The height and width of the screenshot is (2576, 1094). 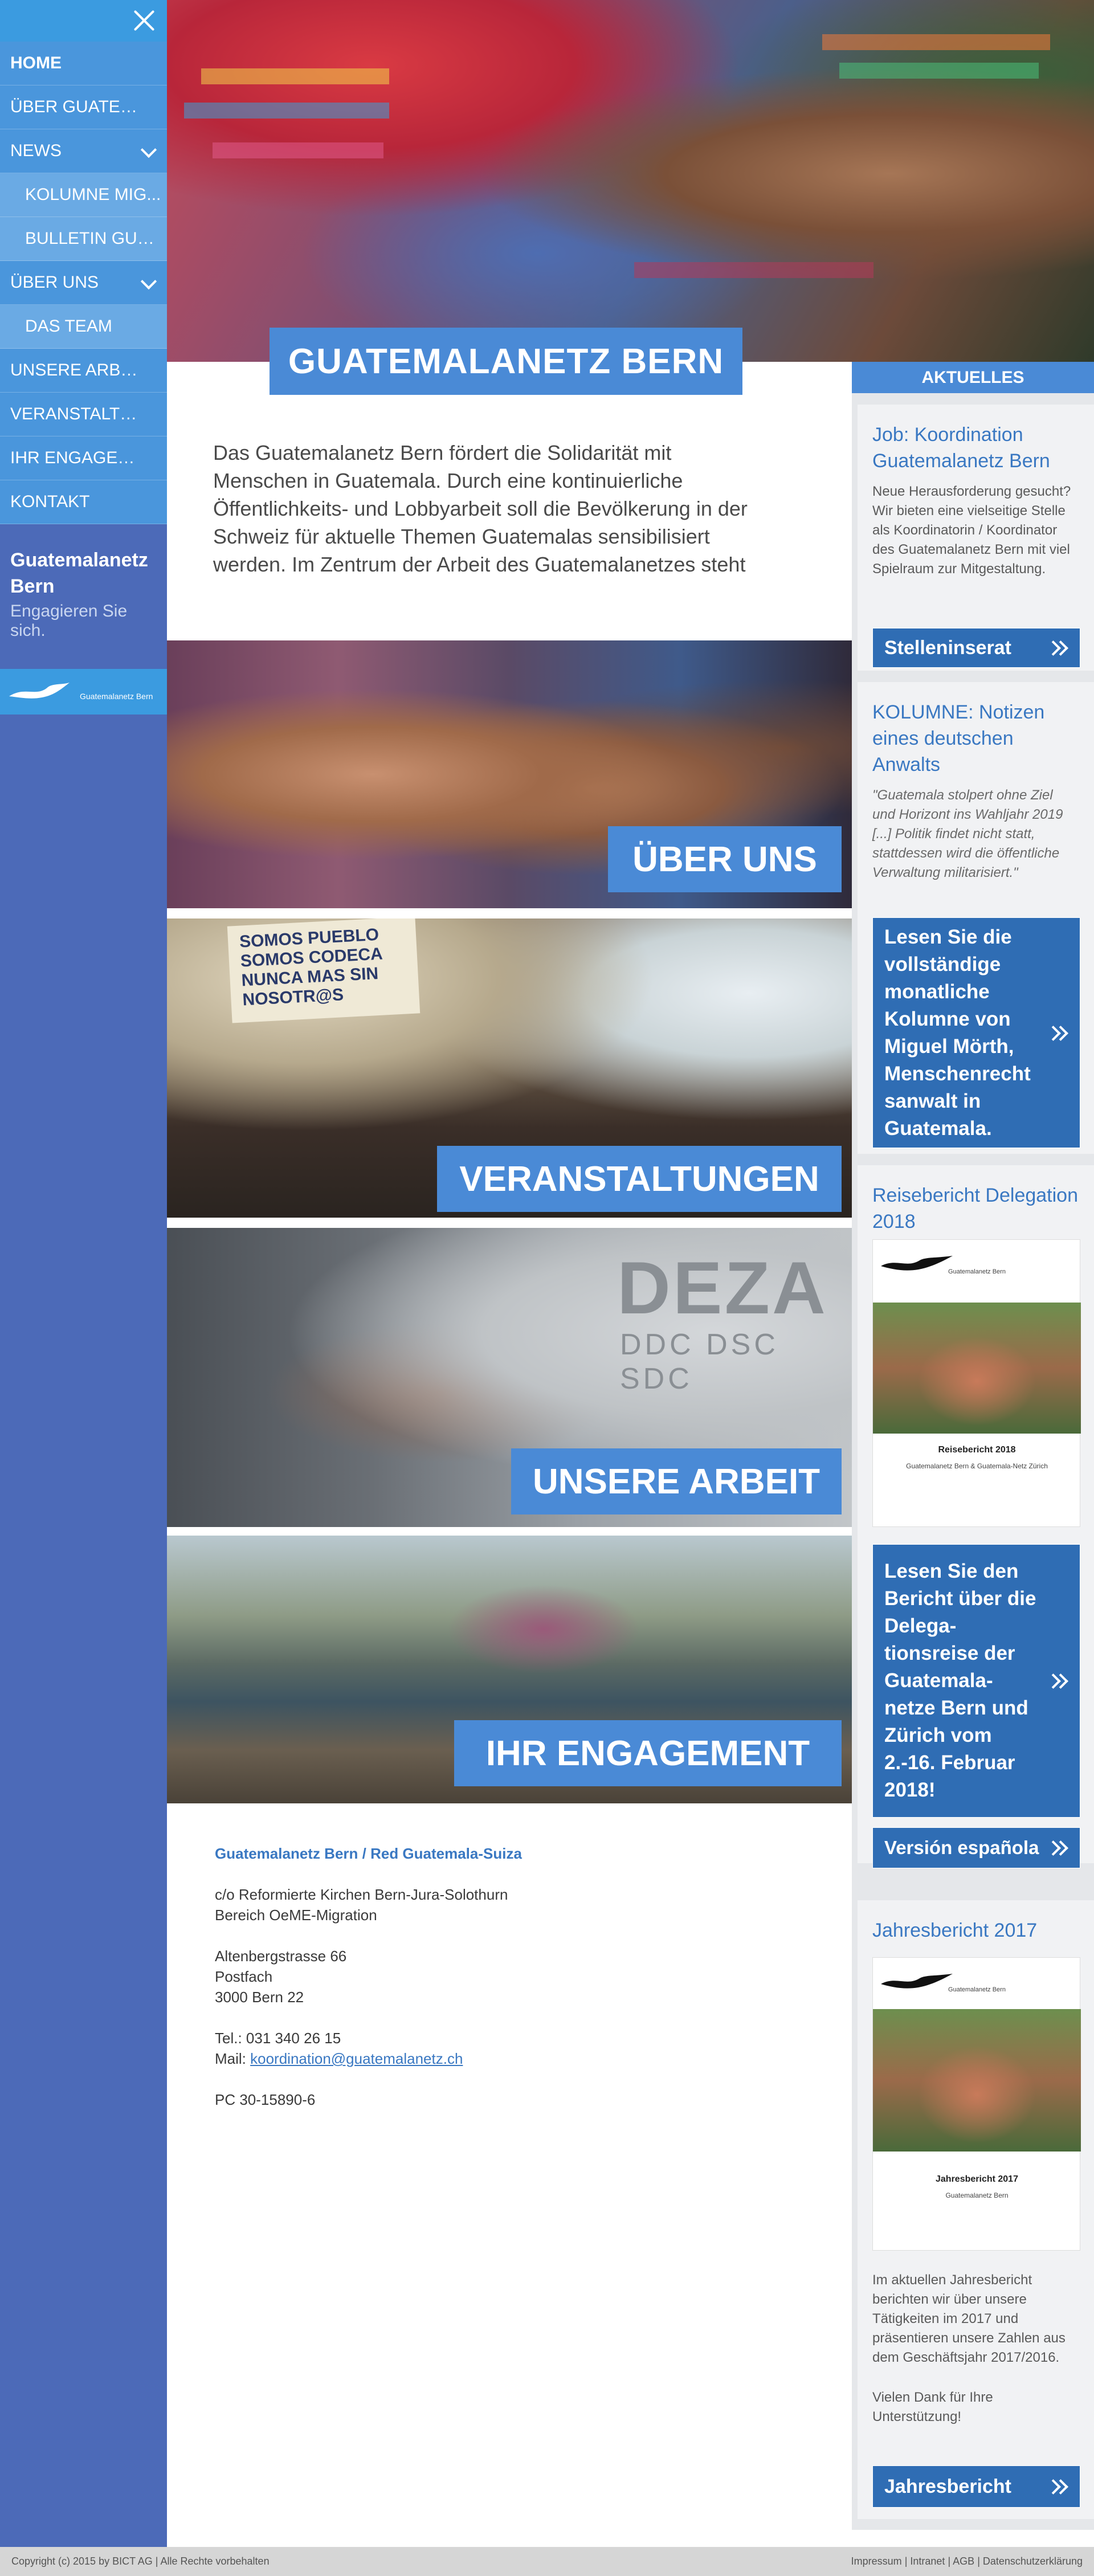 I want to click on bird-logo-icon, so click(x=39, y=691).